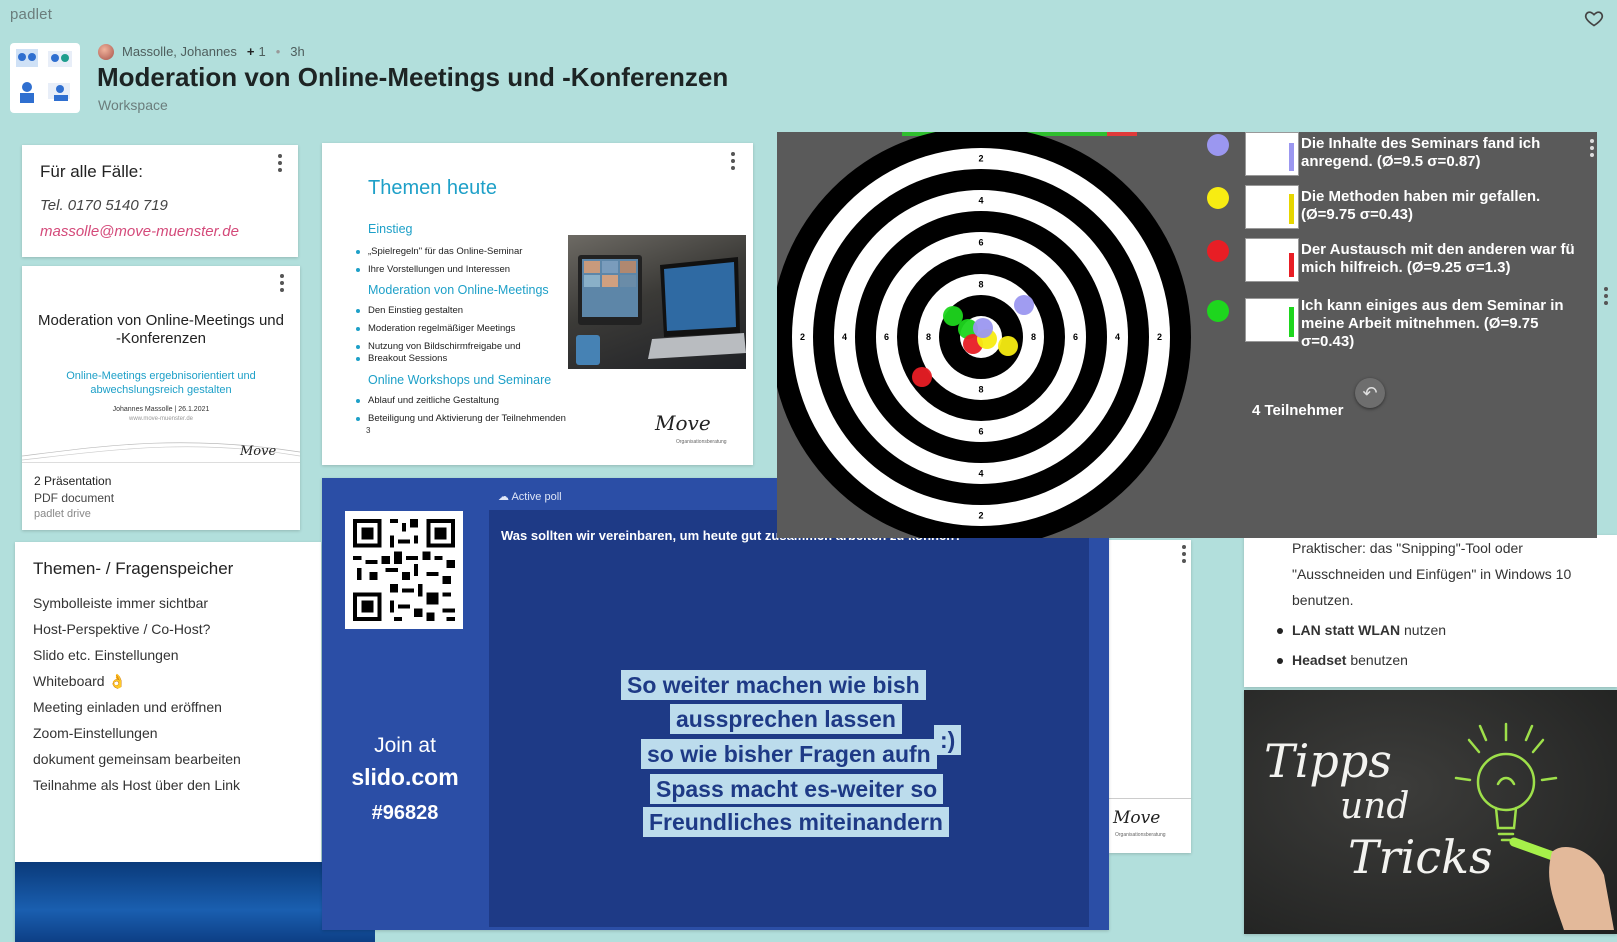 The height and width of the screenshot is (942, 1617). Describe the element at coordinates (1342, 660) in the screenshot. I see `list-item: Headset benutzen` at that location.